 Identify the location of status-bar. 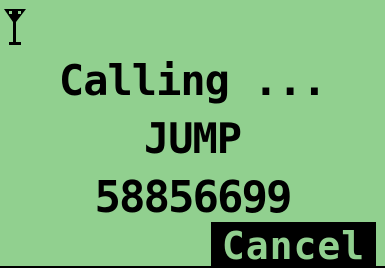
(15, 26).